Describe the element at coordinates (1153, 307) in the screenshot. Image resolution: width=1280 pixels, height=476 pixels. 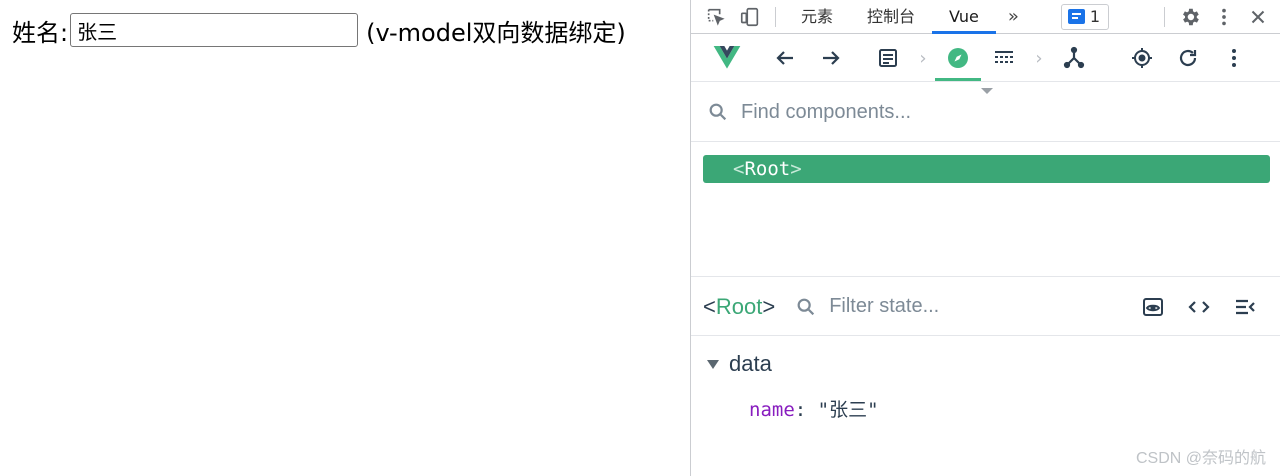
I see `scroll-to-component-eye-icon` at that location.